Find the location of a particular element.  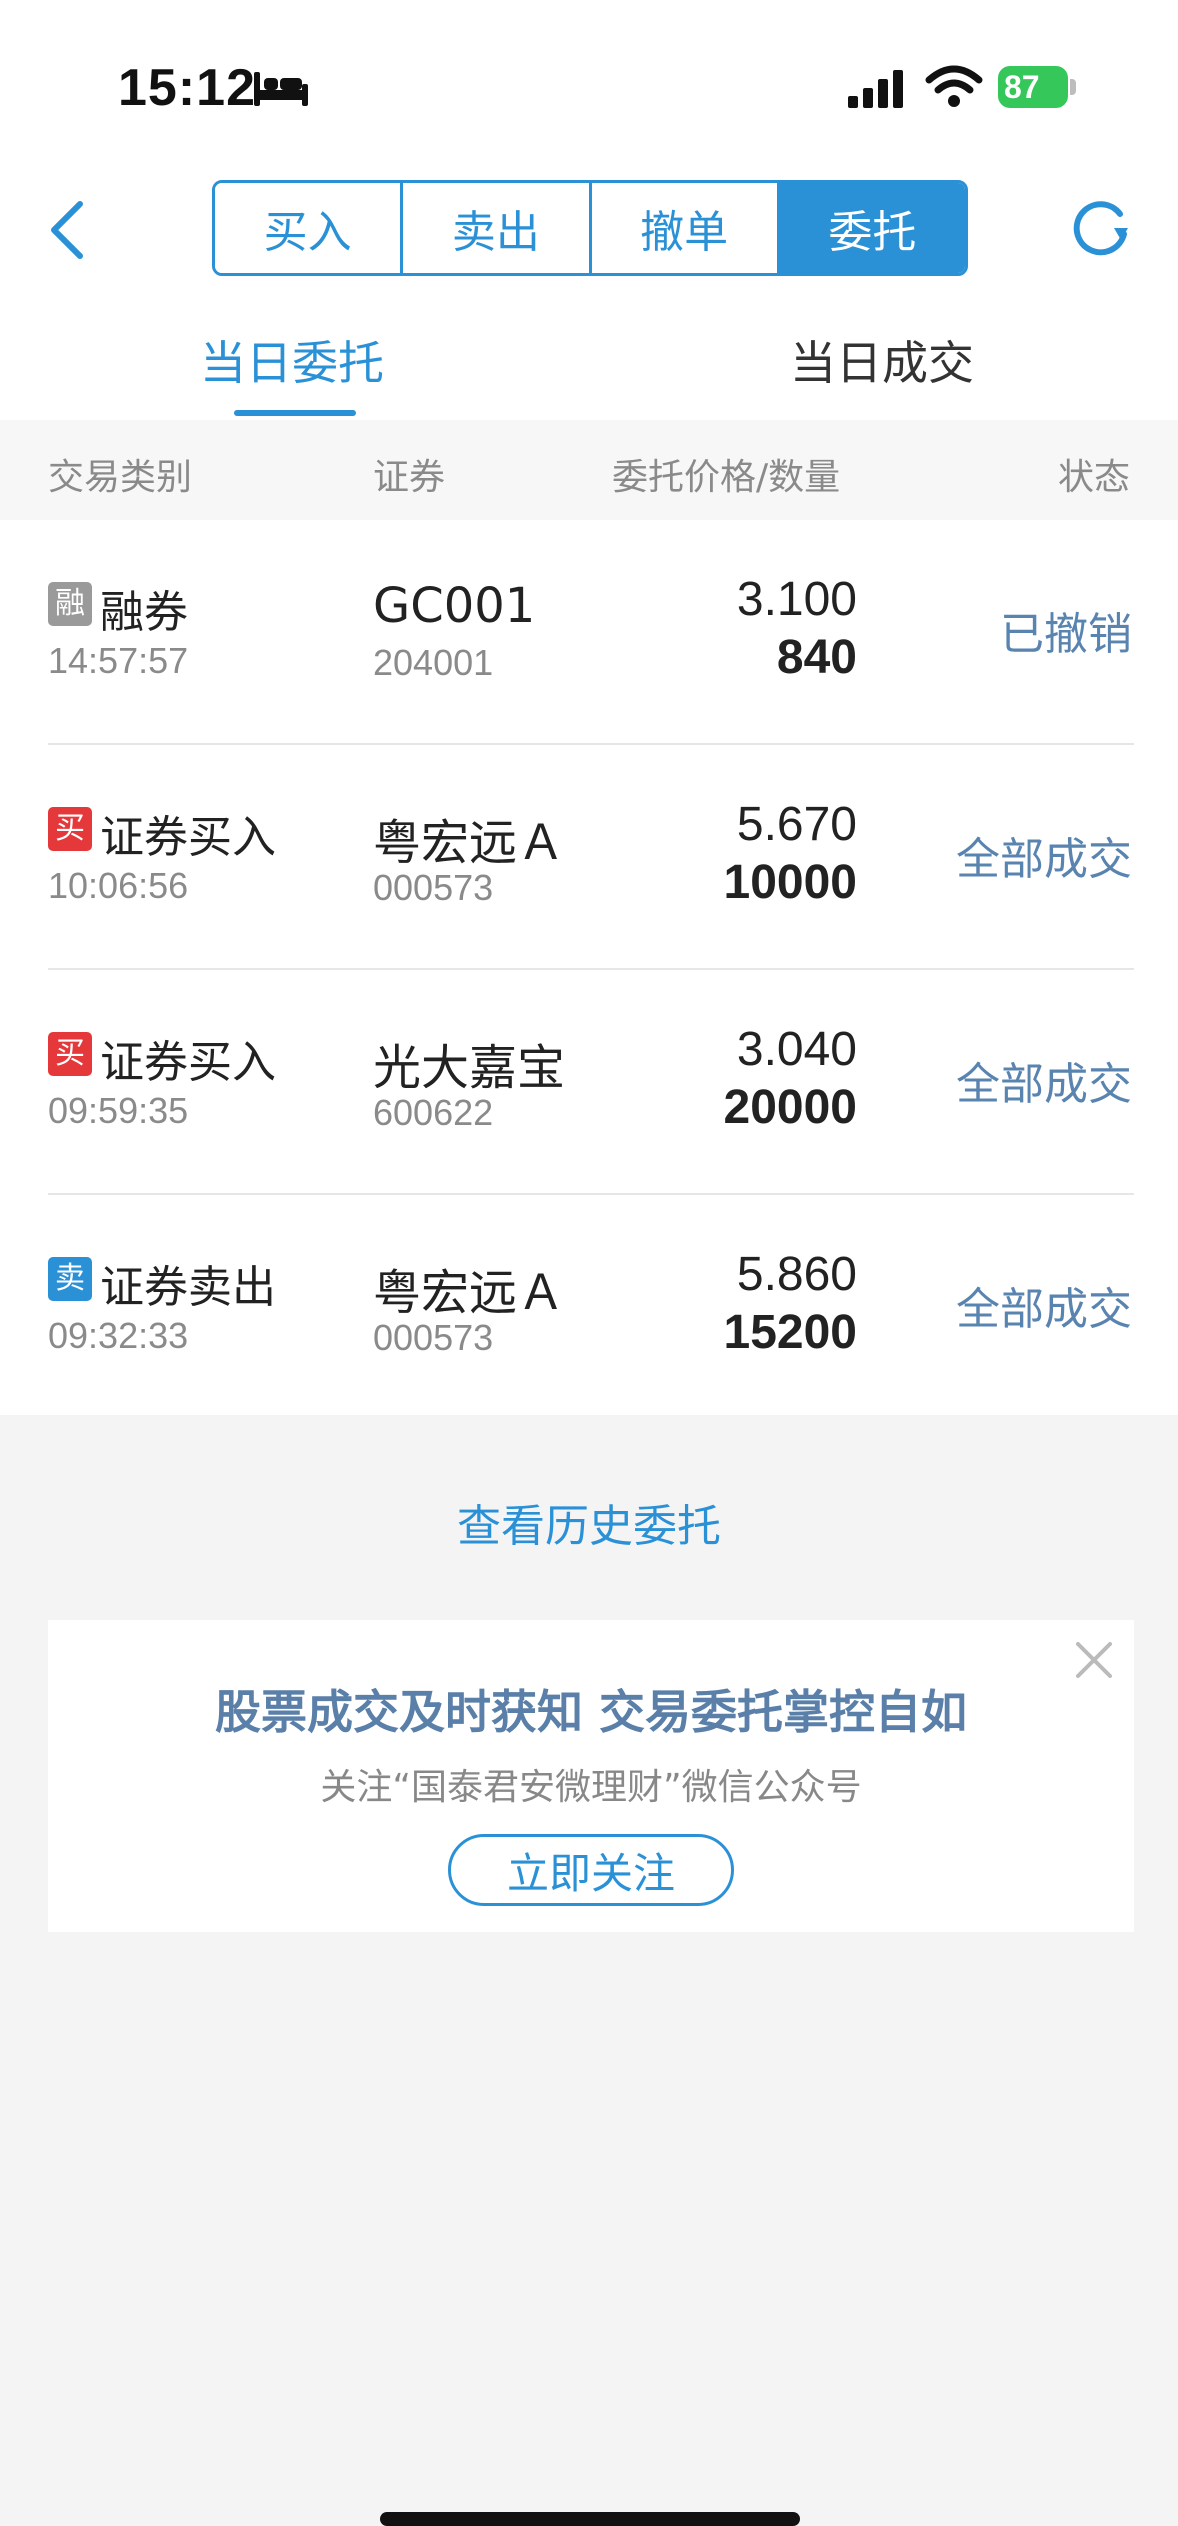

order-time: 09:32:33 is located at coordinates (118, 1335).